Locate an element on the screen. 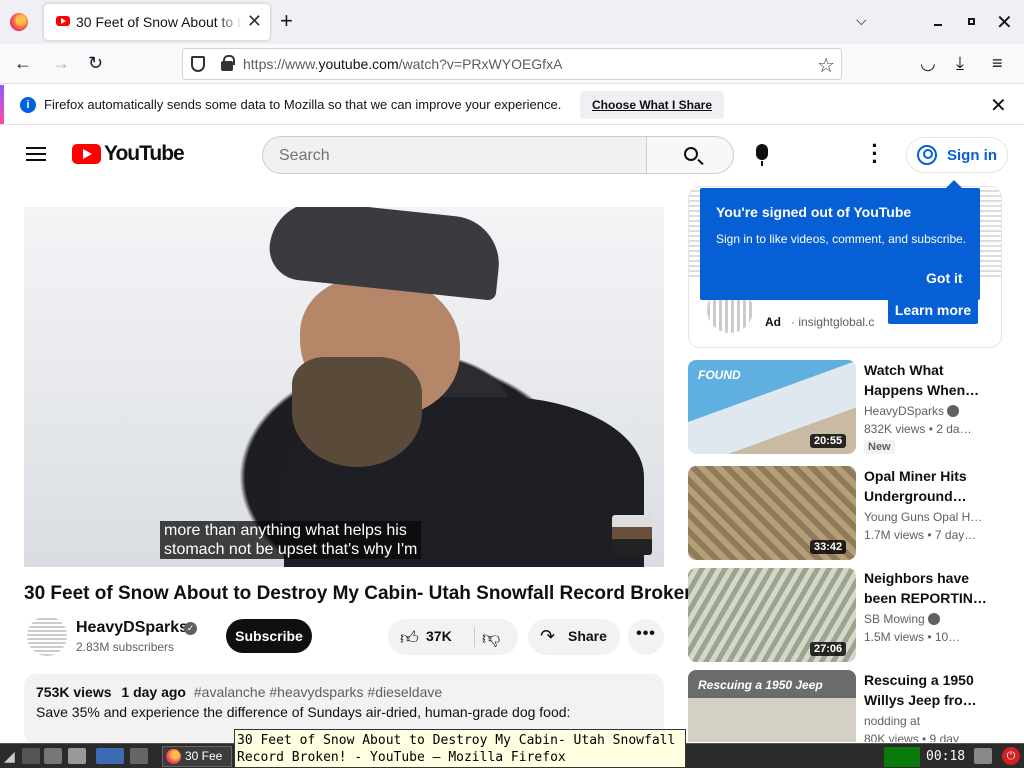 The height and width of the screenshot is (768, 1024). ad-label: Ad is located at coordinates (773, 322).